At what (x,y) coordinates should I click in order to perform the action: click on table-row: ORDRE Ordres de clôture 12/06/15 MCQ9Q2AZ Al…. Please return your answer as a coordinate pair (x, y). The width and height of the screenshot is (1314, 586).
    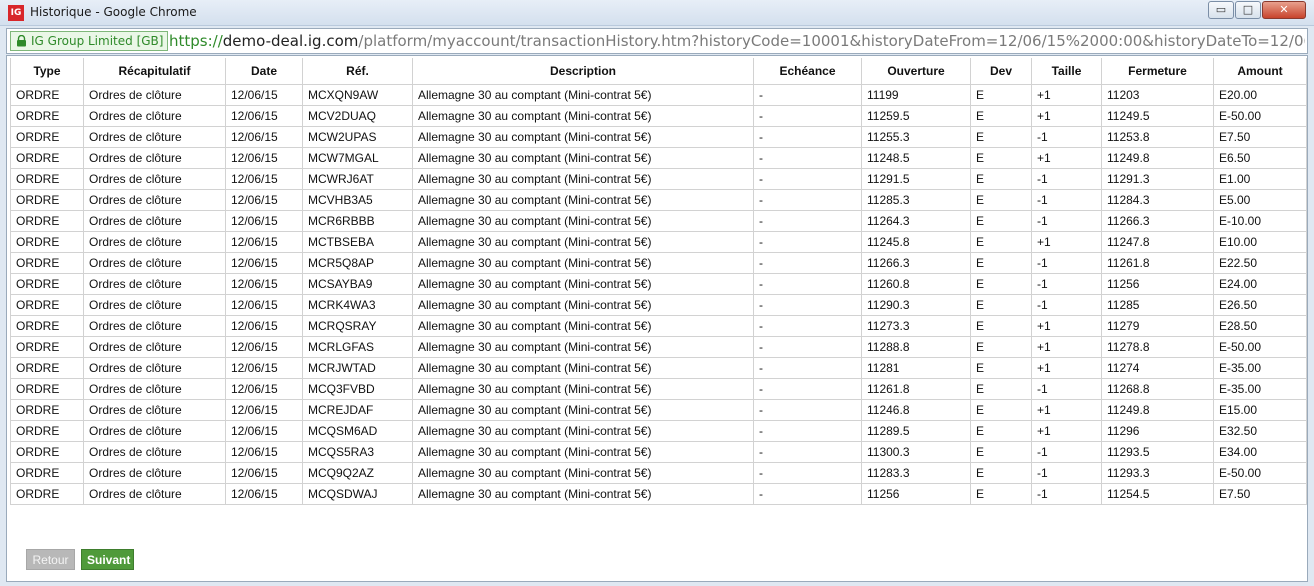
    Looking at the image, I should click on (658, 472).